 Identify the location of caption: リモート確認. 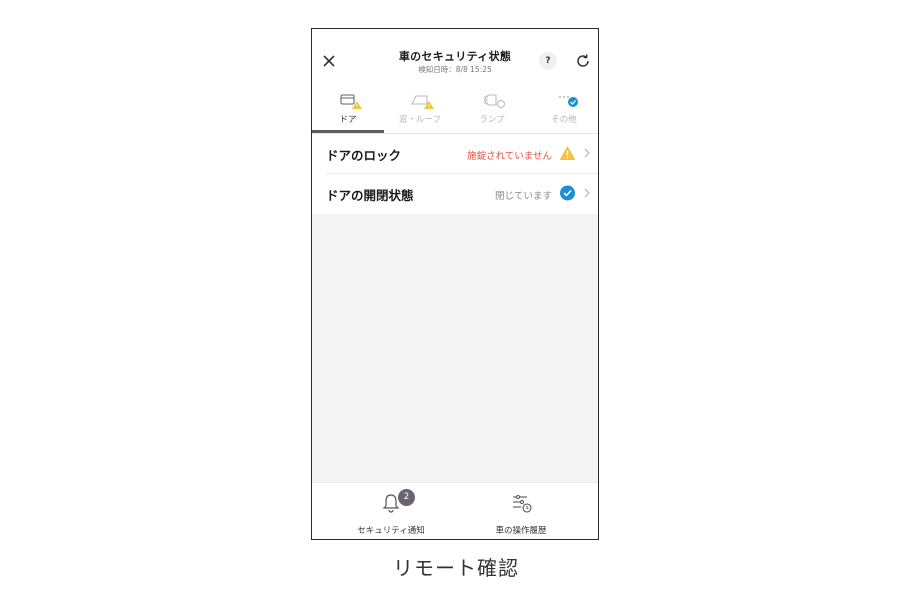
(456, 568).